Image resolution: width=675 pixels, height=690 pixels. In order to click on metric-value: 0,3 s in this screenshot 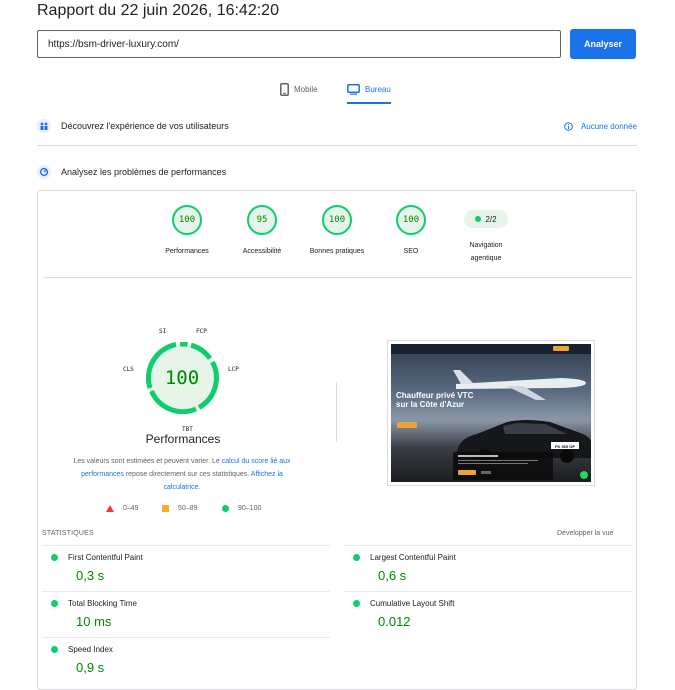, I will do `click(203, 575)`.